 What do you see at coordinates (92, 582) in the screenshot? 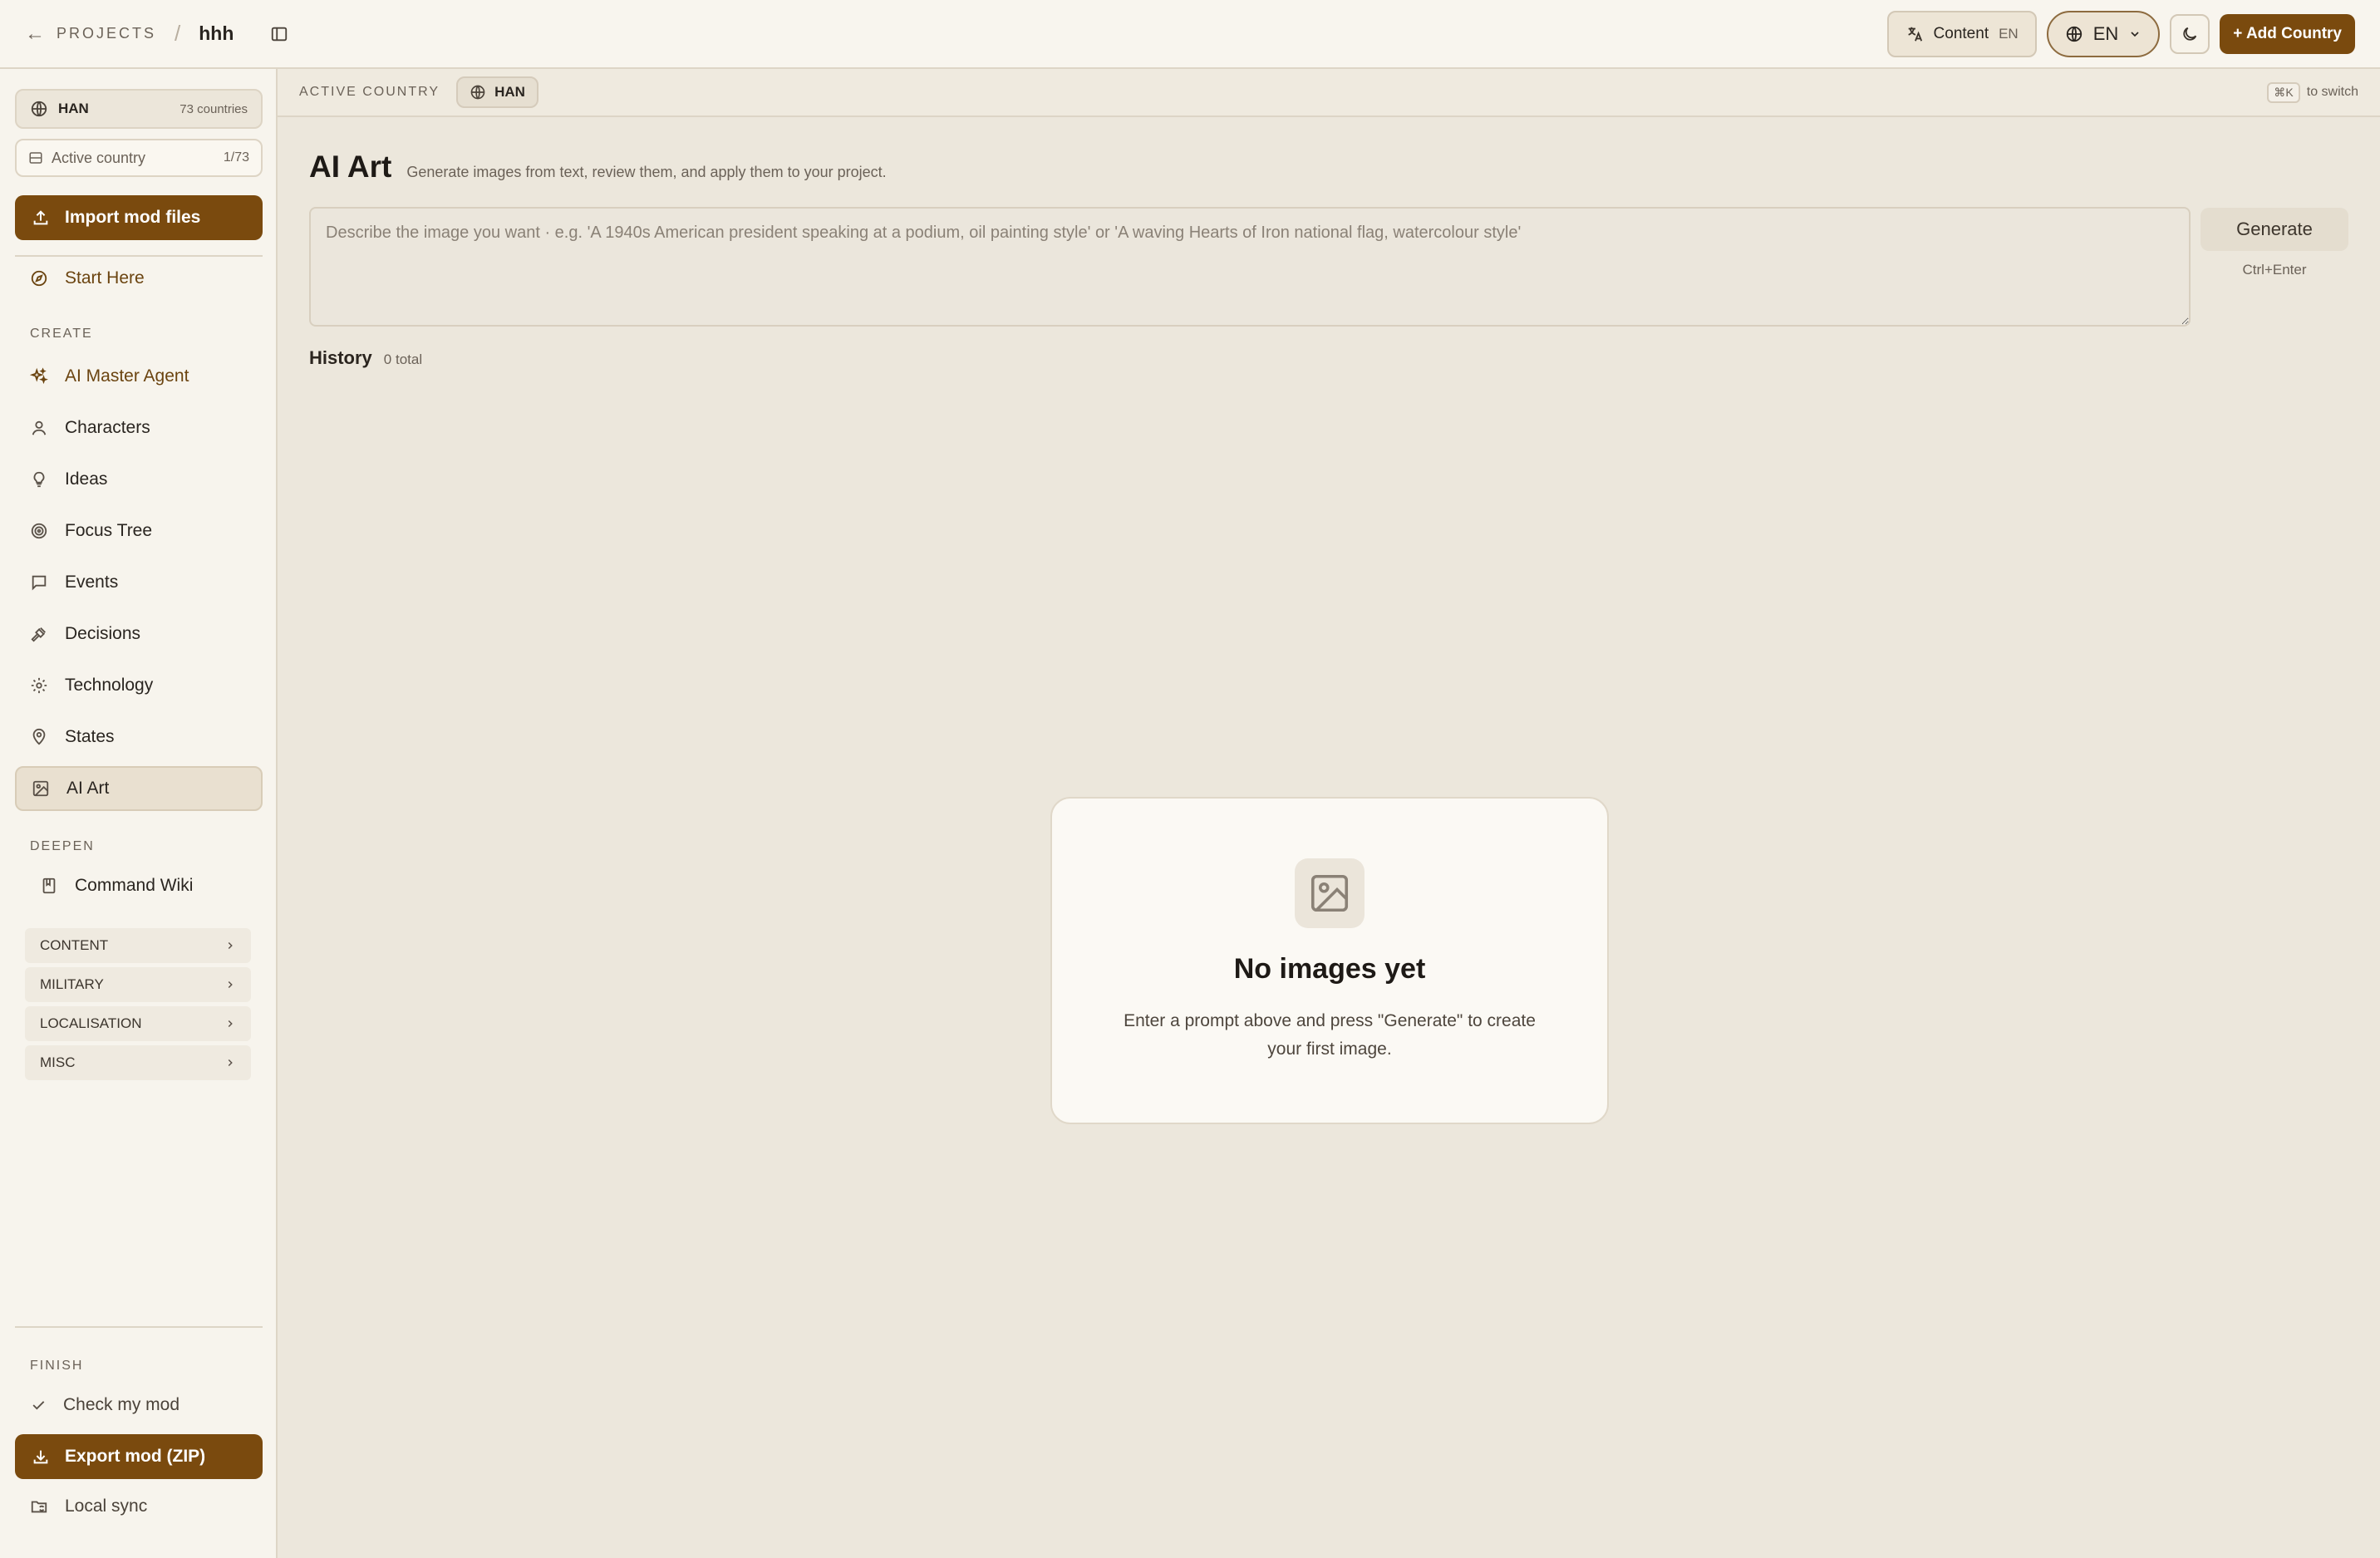
I see `sidebar-item-label: Events` at bounding box center [92, 582].